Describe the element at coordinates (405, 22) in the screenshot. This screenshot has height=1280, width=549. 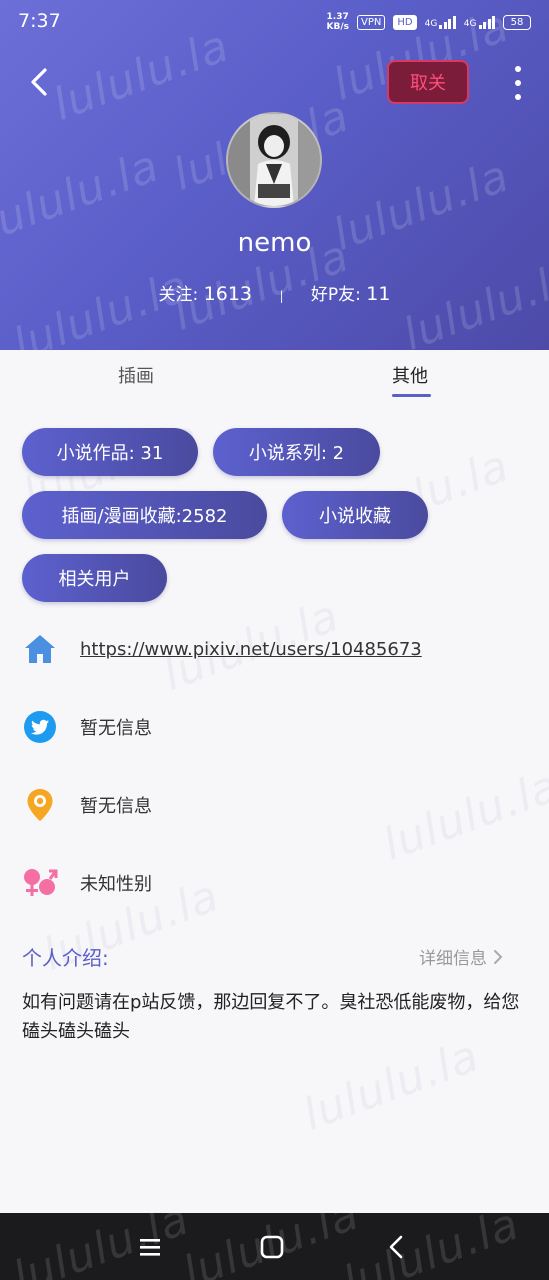
I see `hd-badge: HD` at that location.